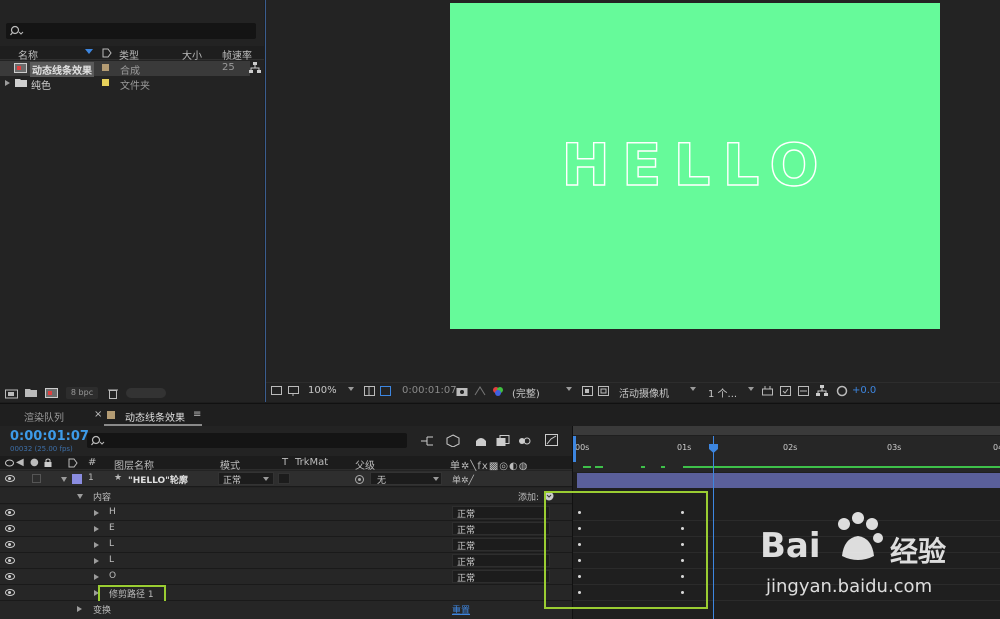 The width and height of the screenshot is (1000, 619). Describe the element at coordinates (574, 449) in the screenshot. I see `work-area-start-marker` at that location.